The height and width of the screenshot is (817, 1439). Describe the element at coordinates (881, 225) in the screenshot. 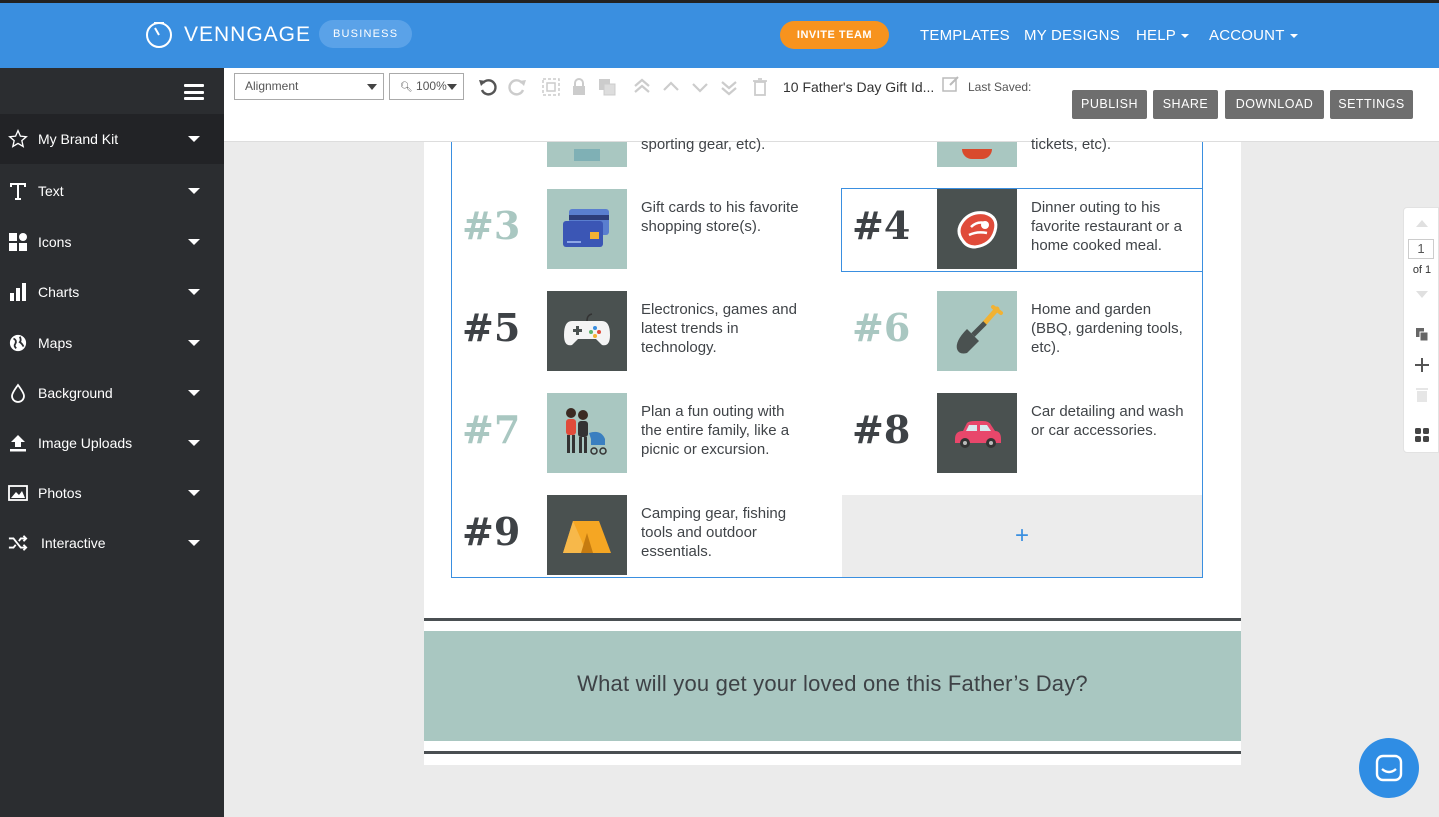

I see `item-number: #4` at that location.